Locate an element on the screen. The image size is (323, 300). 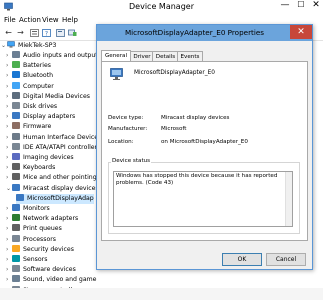
tree-item-label: Miracast display devices is located at coordinates (60, 188).